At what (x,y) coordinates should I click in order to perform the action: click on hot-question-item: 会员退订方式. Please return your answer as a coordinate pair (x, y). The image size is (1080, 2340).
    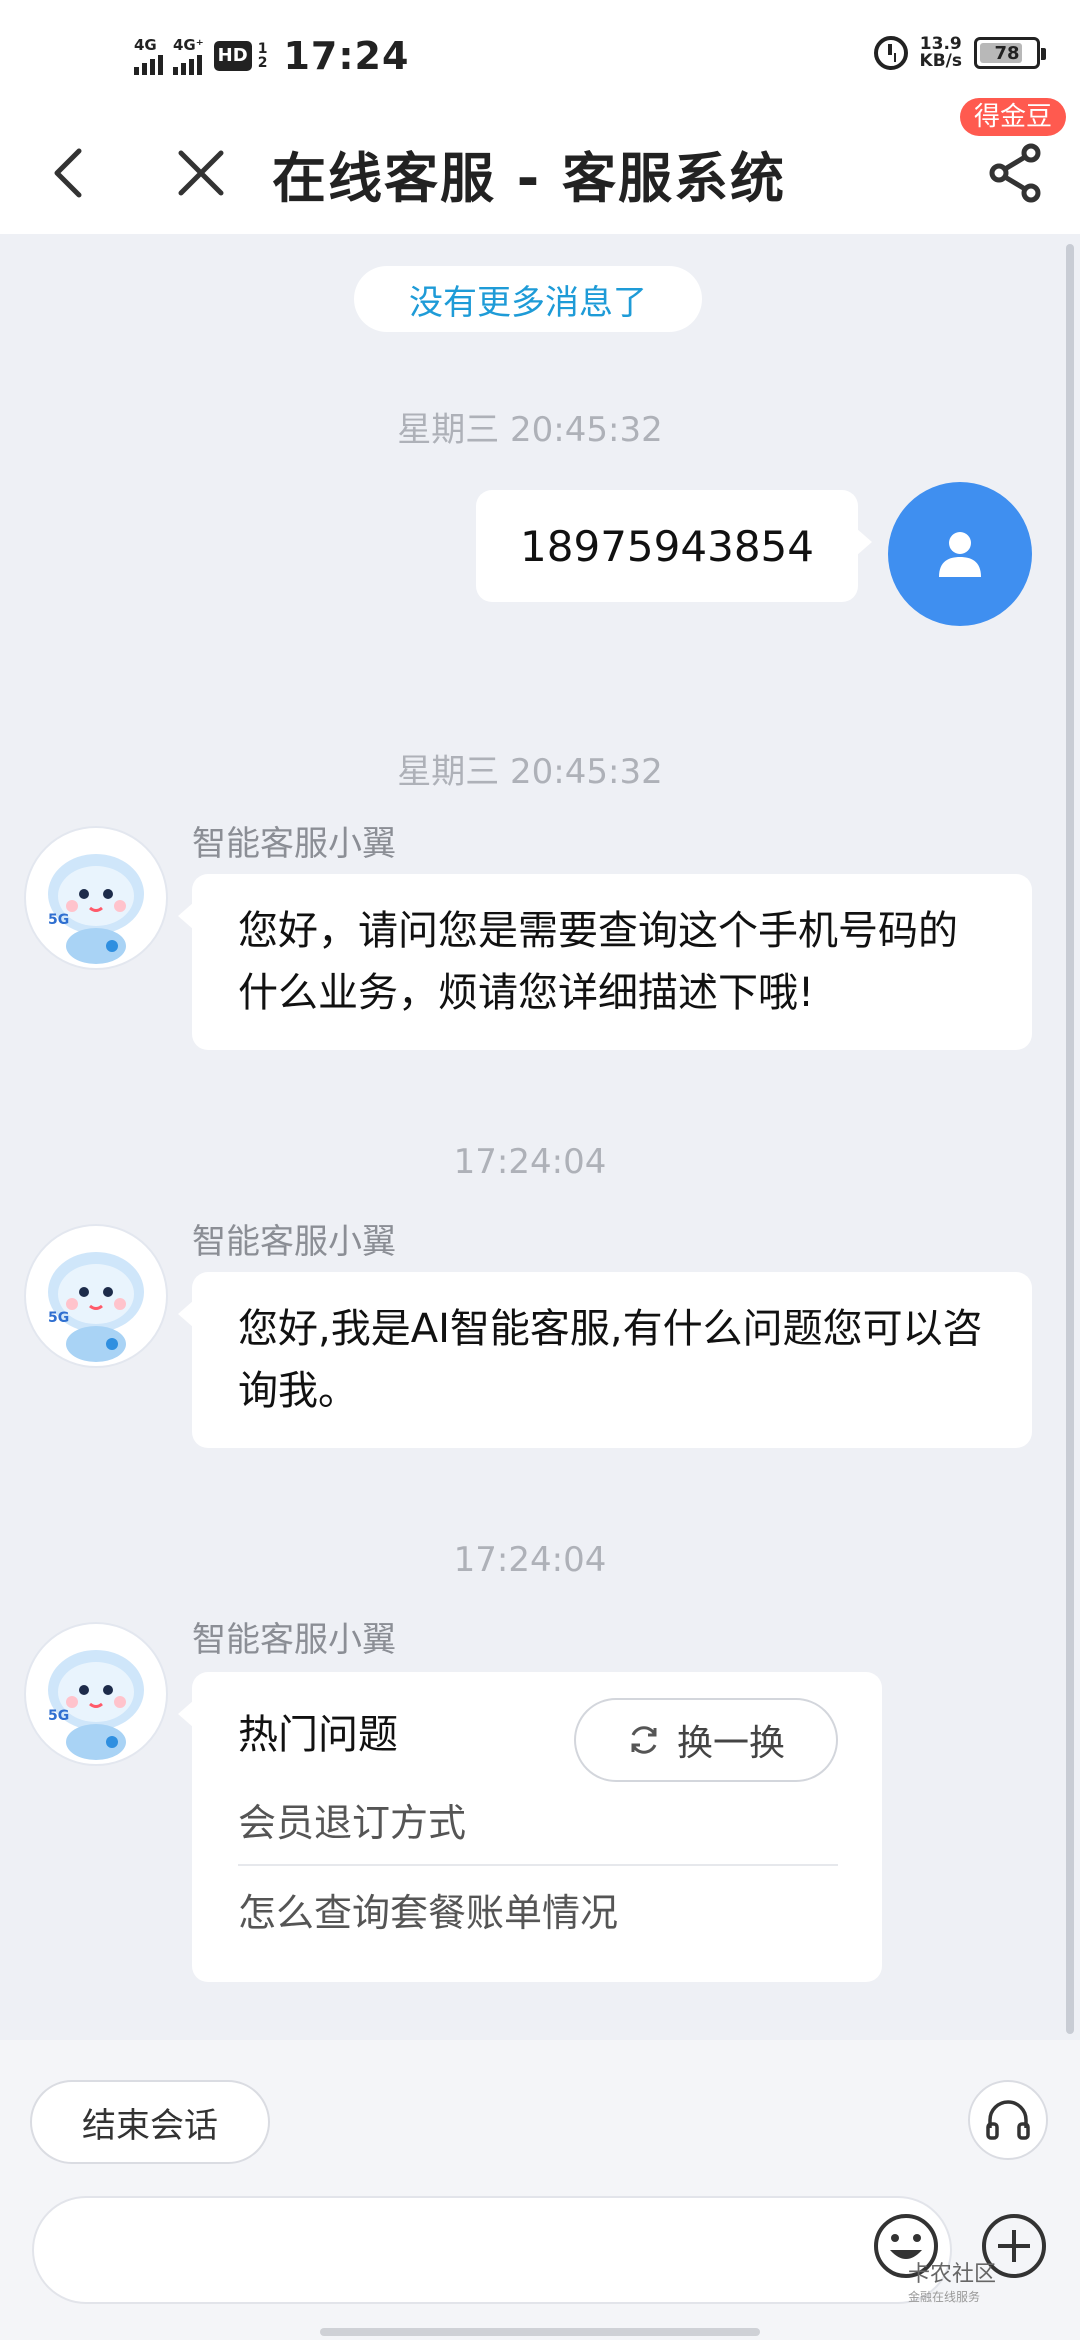
    Looking at the image, I should click on (538, 1819).